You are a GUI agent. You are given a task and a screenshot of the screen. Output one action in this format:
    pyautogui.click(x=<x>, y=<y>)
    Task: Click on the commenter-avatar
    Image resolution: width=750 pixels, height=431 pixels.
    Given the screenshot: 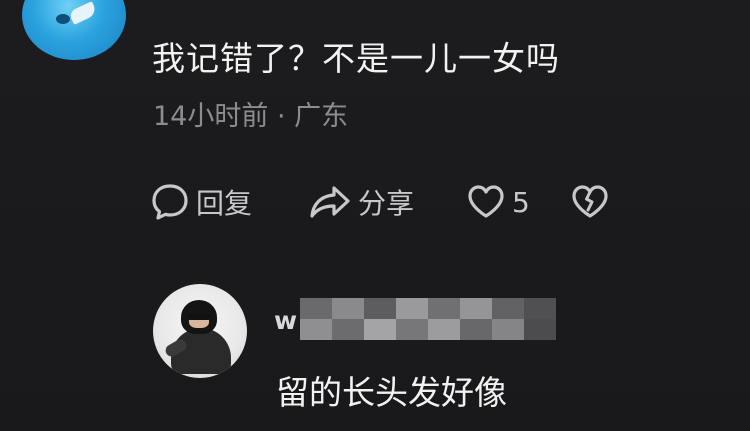 What is the action you would take?
    pyautogui.click(x=74, y=30)
    